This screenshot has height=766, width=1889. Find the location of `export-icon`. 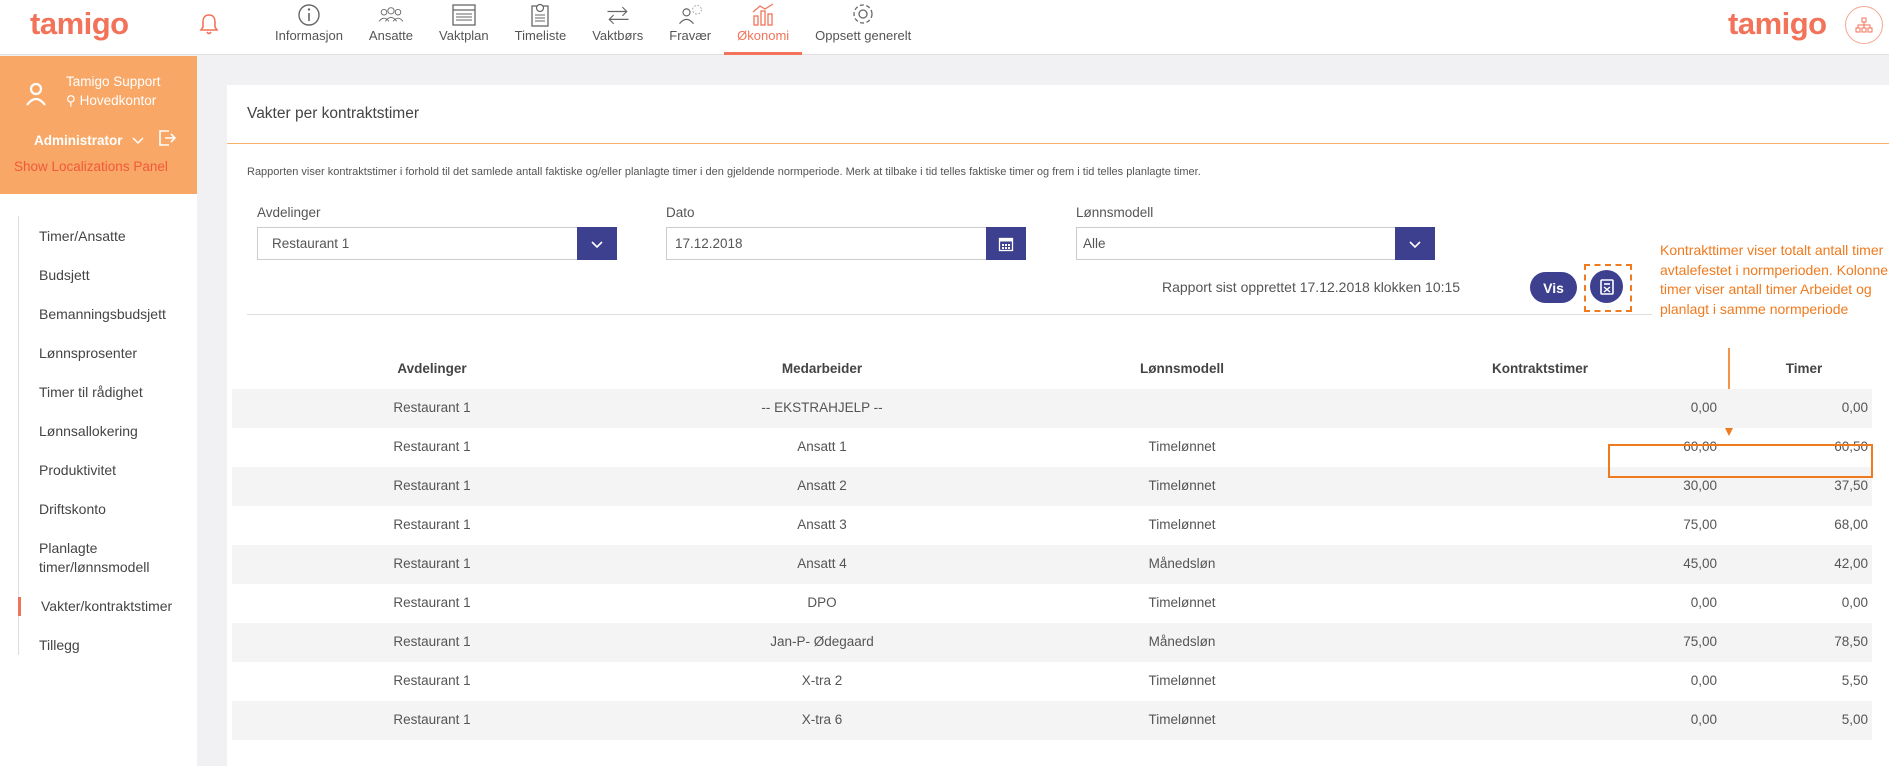

export-icon is located at coordinates (1606, 286).